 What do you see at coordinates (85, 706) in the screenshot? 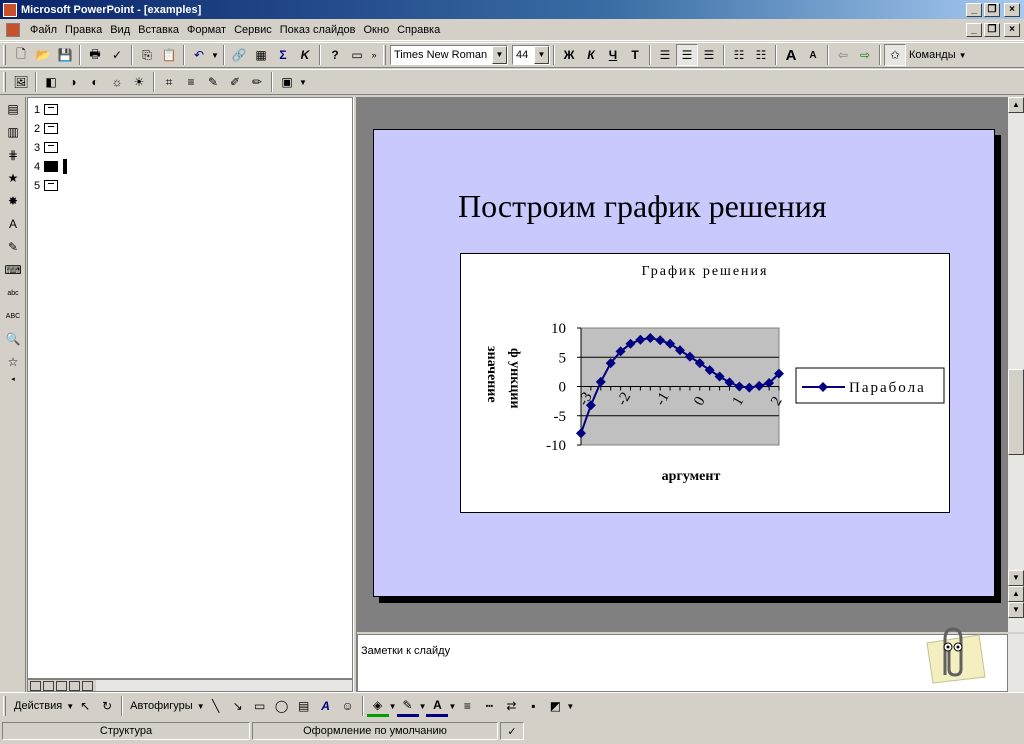
I see `select-pointer-icon: ↖` at bounding box center [85, 706].